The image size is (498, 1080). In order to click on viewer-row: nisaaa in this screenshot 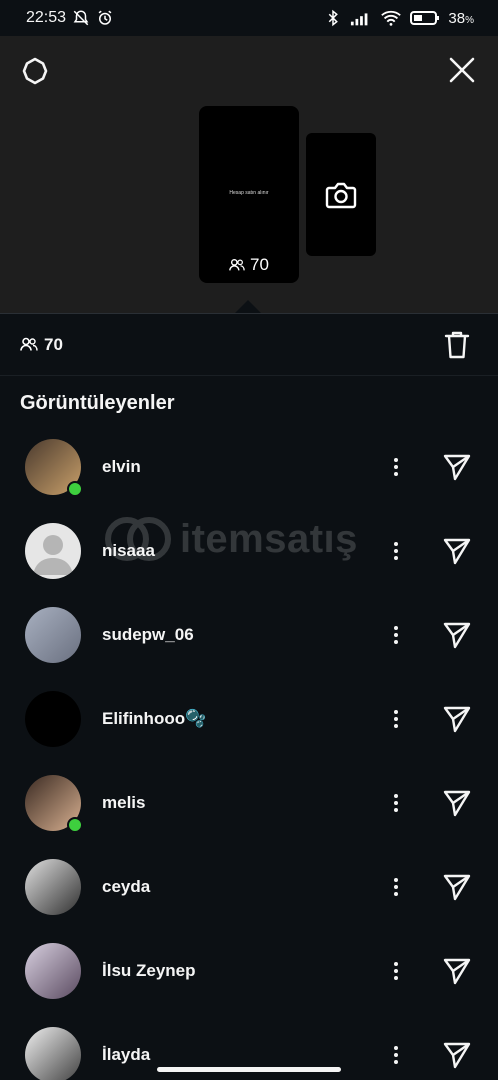, I will do `click(249, 551)`.